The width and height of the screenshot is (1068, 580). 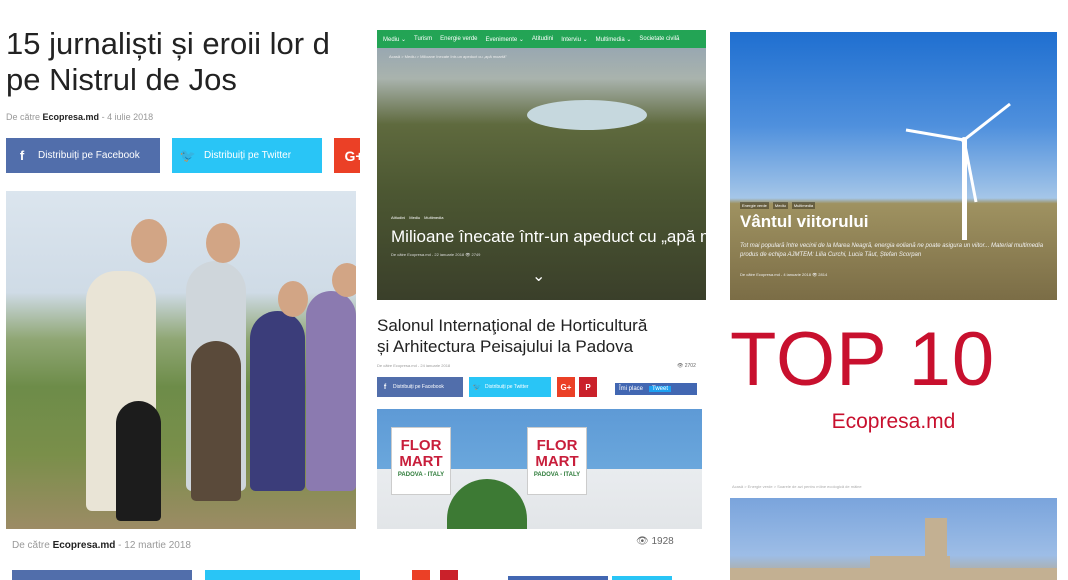 What do you see at coordinates (775, 274) in the screenshot?
I see `wind-byline: De către Ecopresa.md - 4 ianuarie 2018` at bounding box center [775, 274].